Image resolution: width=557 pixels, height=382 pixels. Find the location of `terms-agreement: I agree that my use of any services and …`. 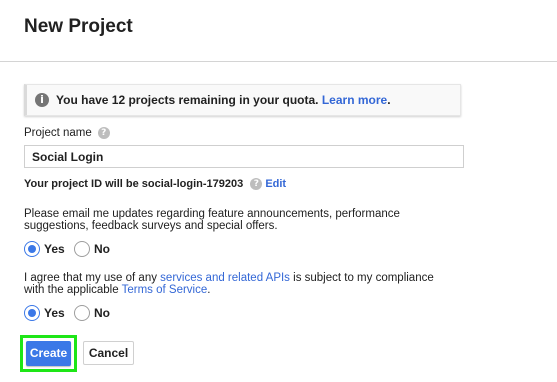

terms-agreement: I agree that my use of any services and … is located at coordinates (234, 284).